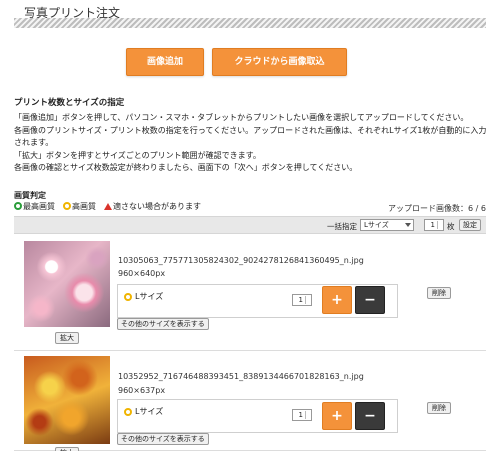 Image resolution: width=500 pixels, height=451 pixels. What do you see at coordinates (470, 225) in the screenshot?
I see `batch-set-button: 設定` at bounding box center [470, 225].